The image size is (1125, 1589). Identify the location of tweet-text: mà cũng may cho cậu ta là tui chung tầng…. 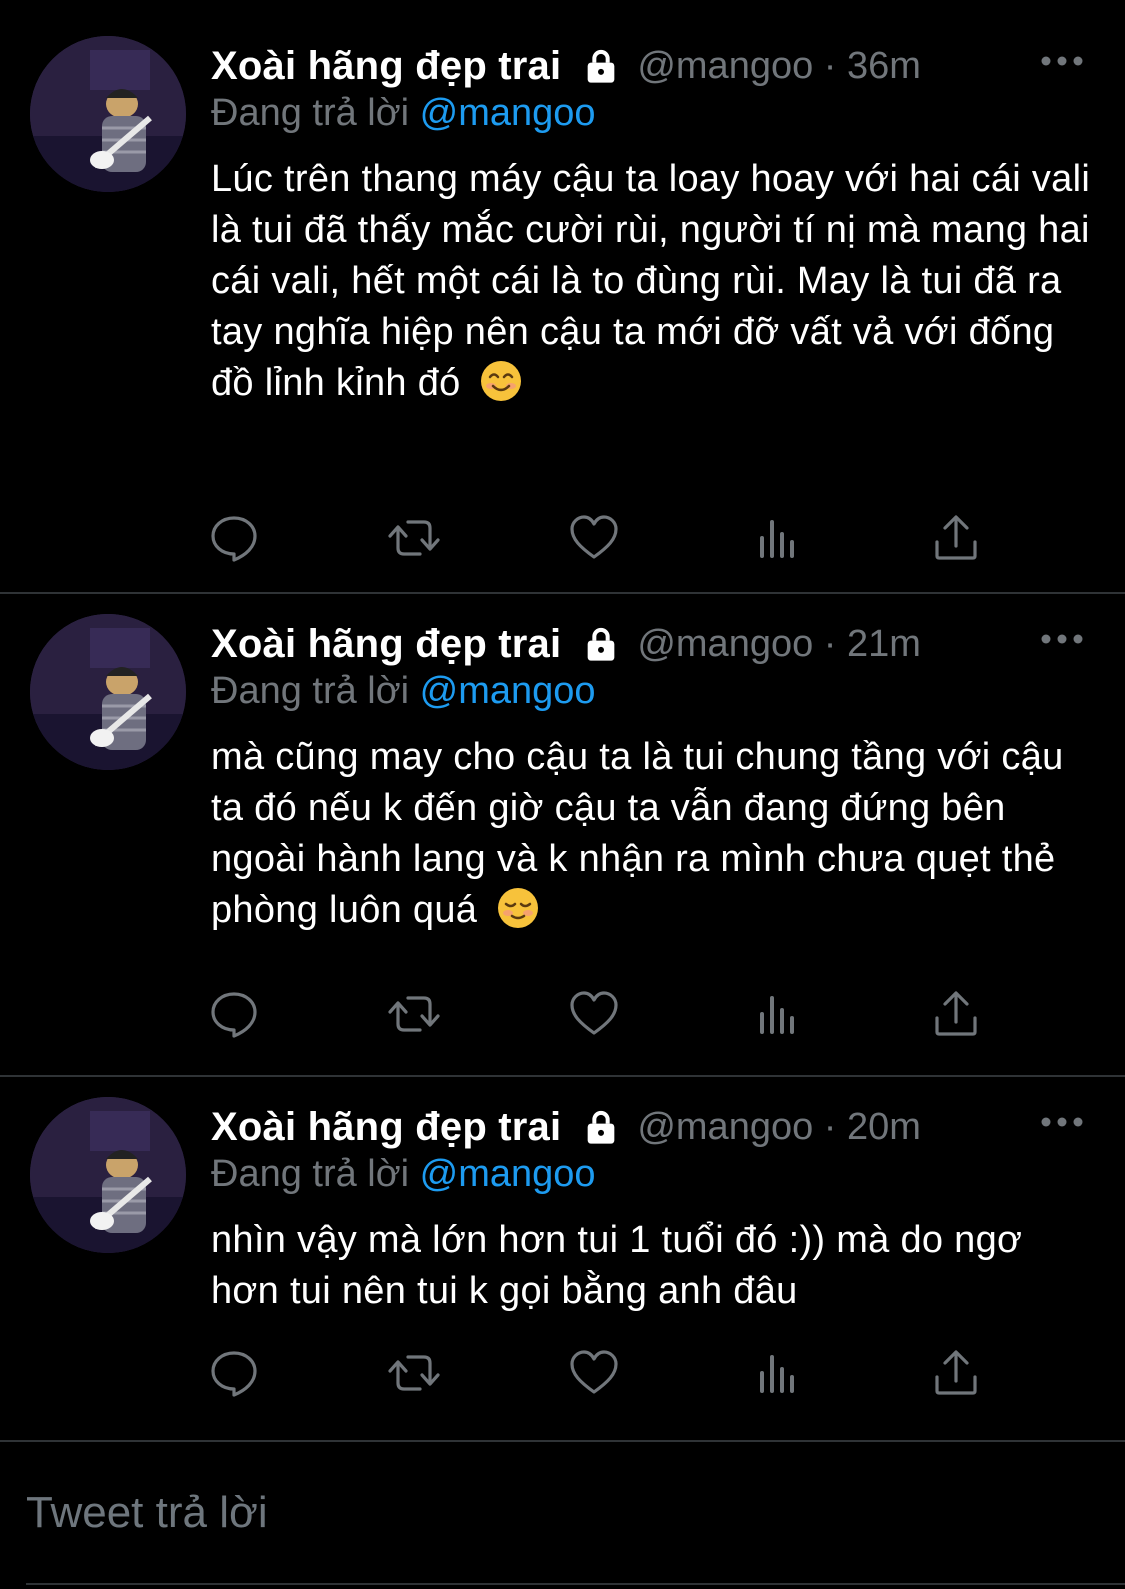
(651, 834).